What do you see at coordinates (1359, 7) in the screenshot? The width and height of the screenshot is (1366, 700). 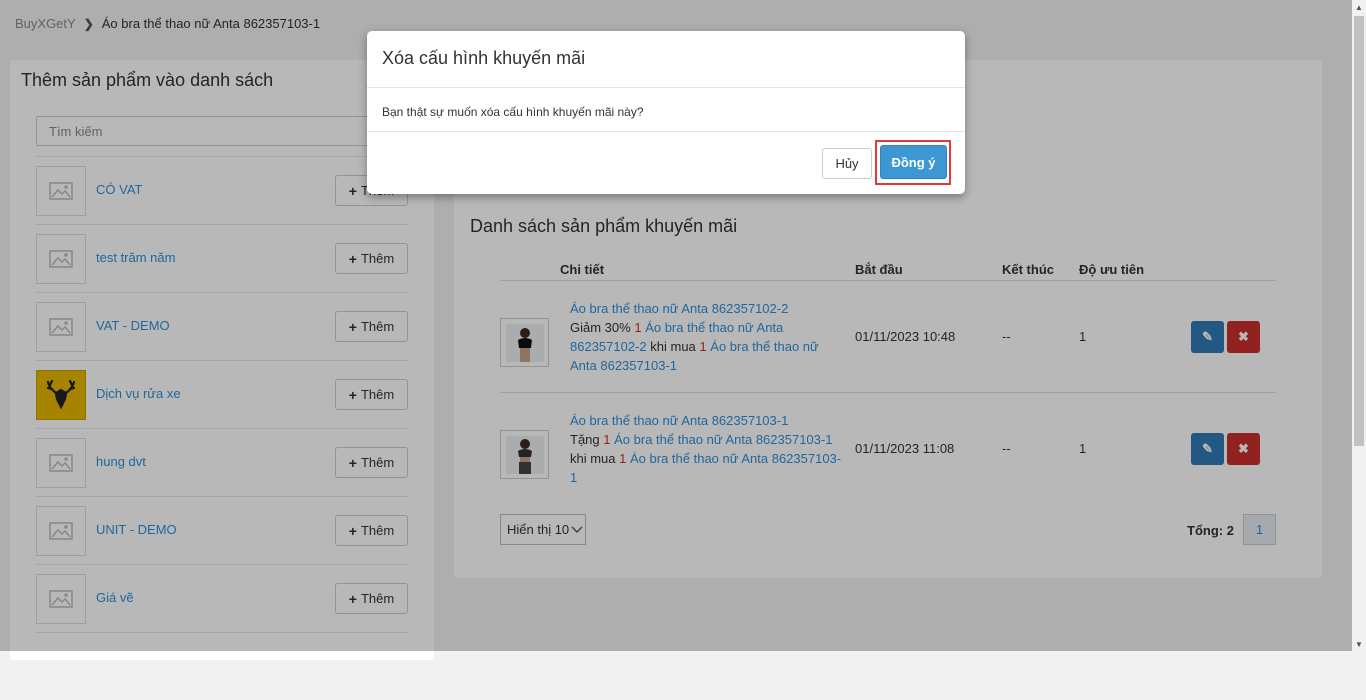 I see `scroll-up-arrow-icon: ▲` at bounding box center [1359, 7].